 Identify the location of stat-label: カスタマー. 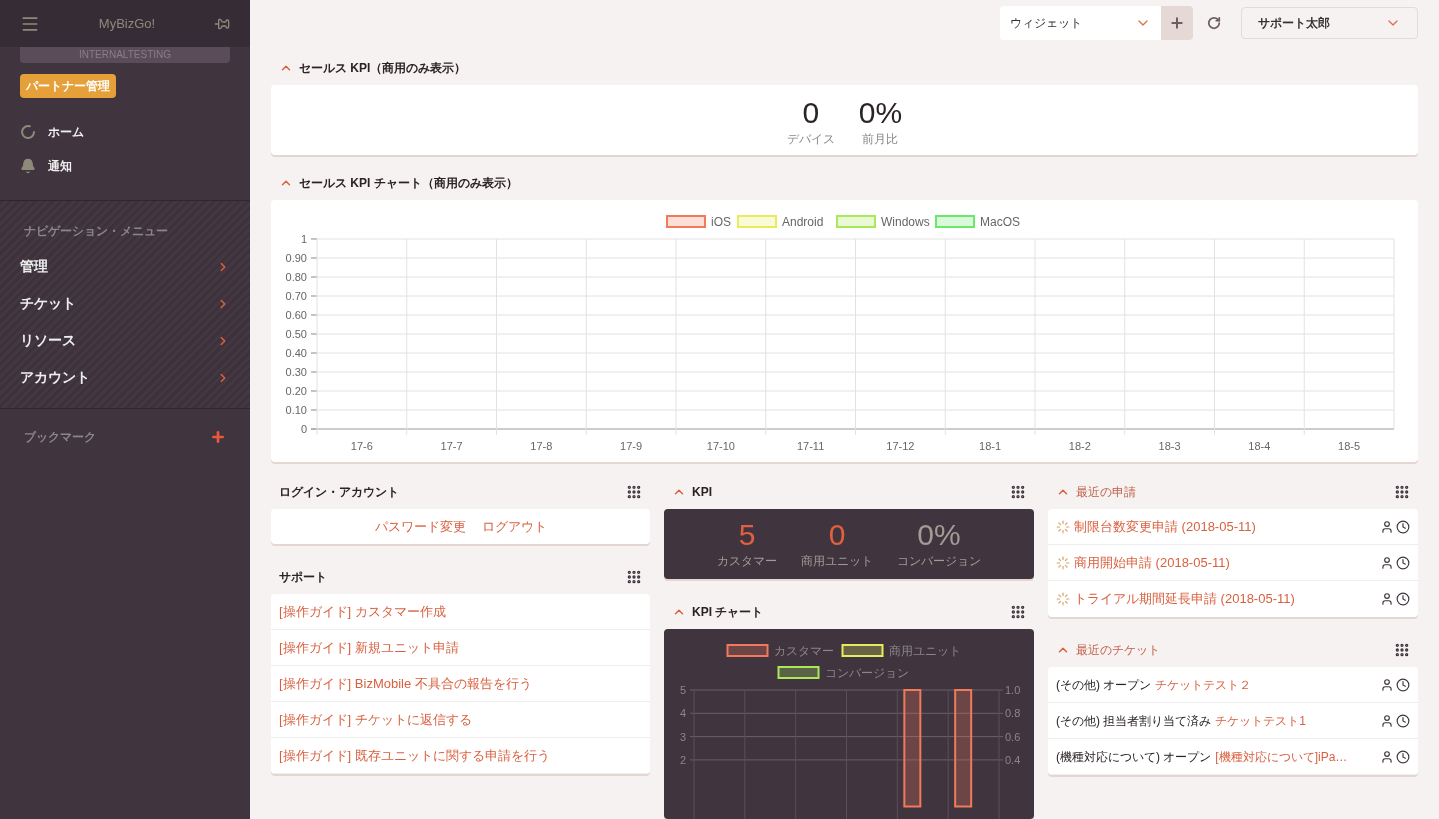
(747, 561).